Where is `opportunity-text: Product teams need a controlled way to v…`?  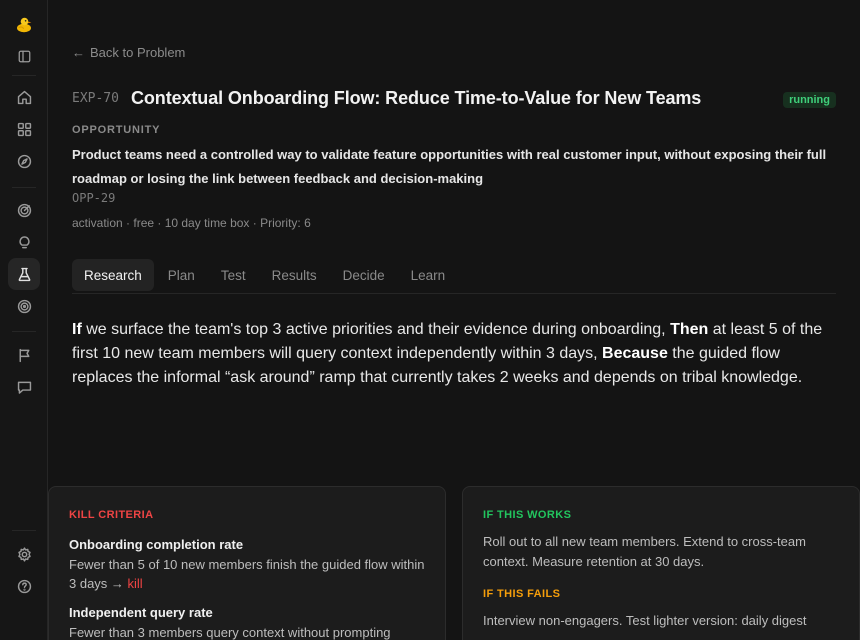 opportunity-text: Product teams need a controlled way to v… is located at coordinates (449, 166).